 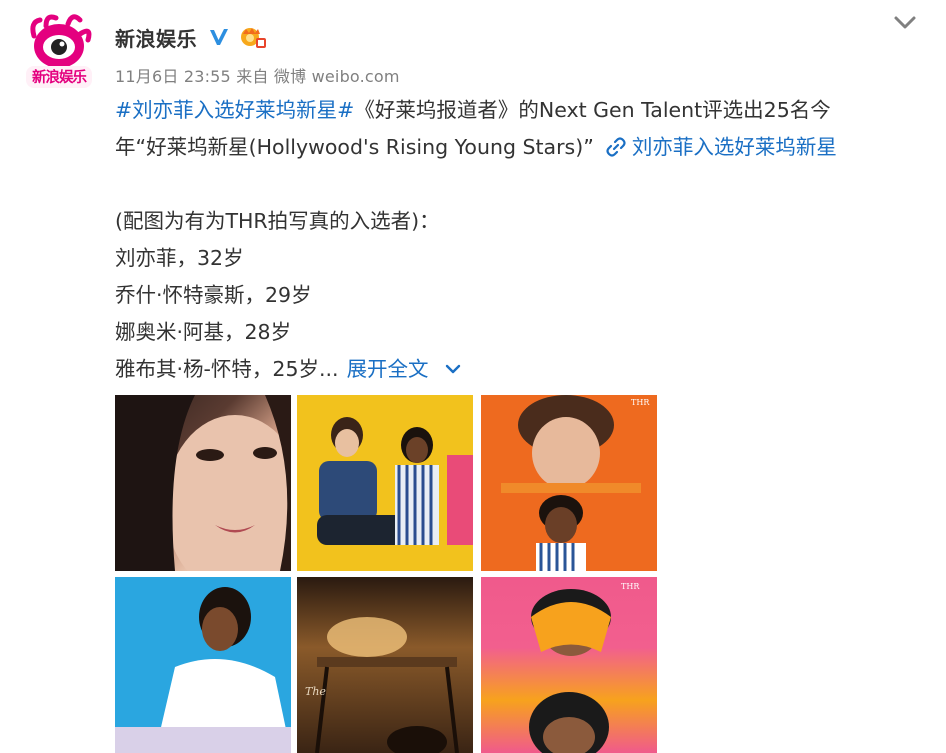 I want to click on studio-image: The, so click(x=382, y=685).